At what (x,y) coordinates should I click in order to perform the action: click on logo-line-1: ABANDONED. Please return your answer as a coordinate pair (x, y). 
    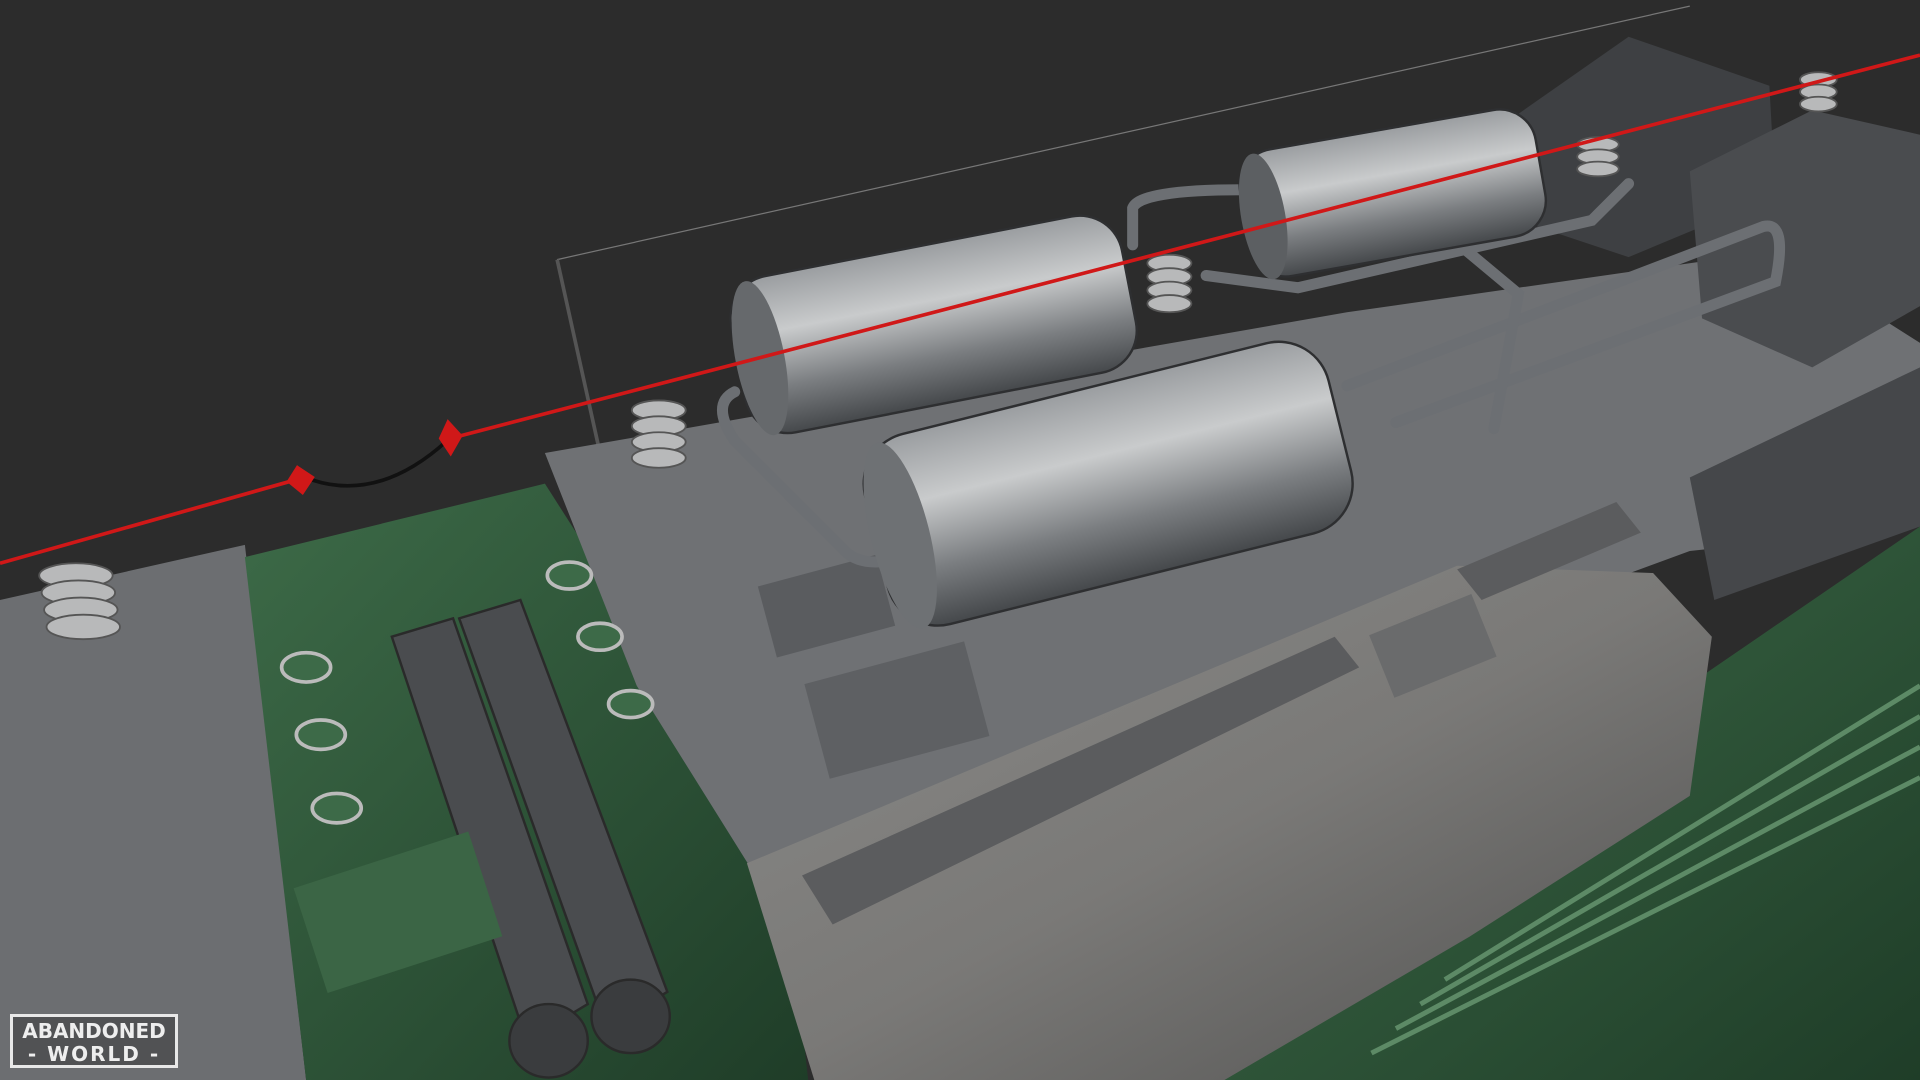
    Looking at the image, I should click on (94, 1031).